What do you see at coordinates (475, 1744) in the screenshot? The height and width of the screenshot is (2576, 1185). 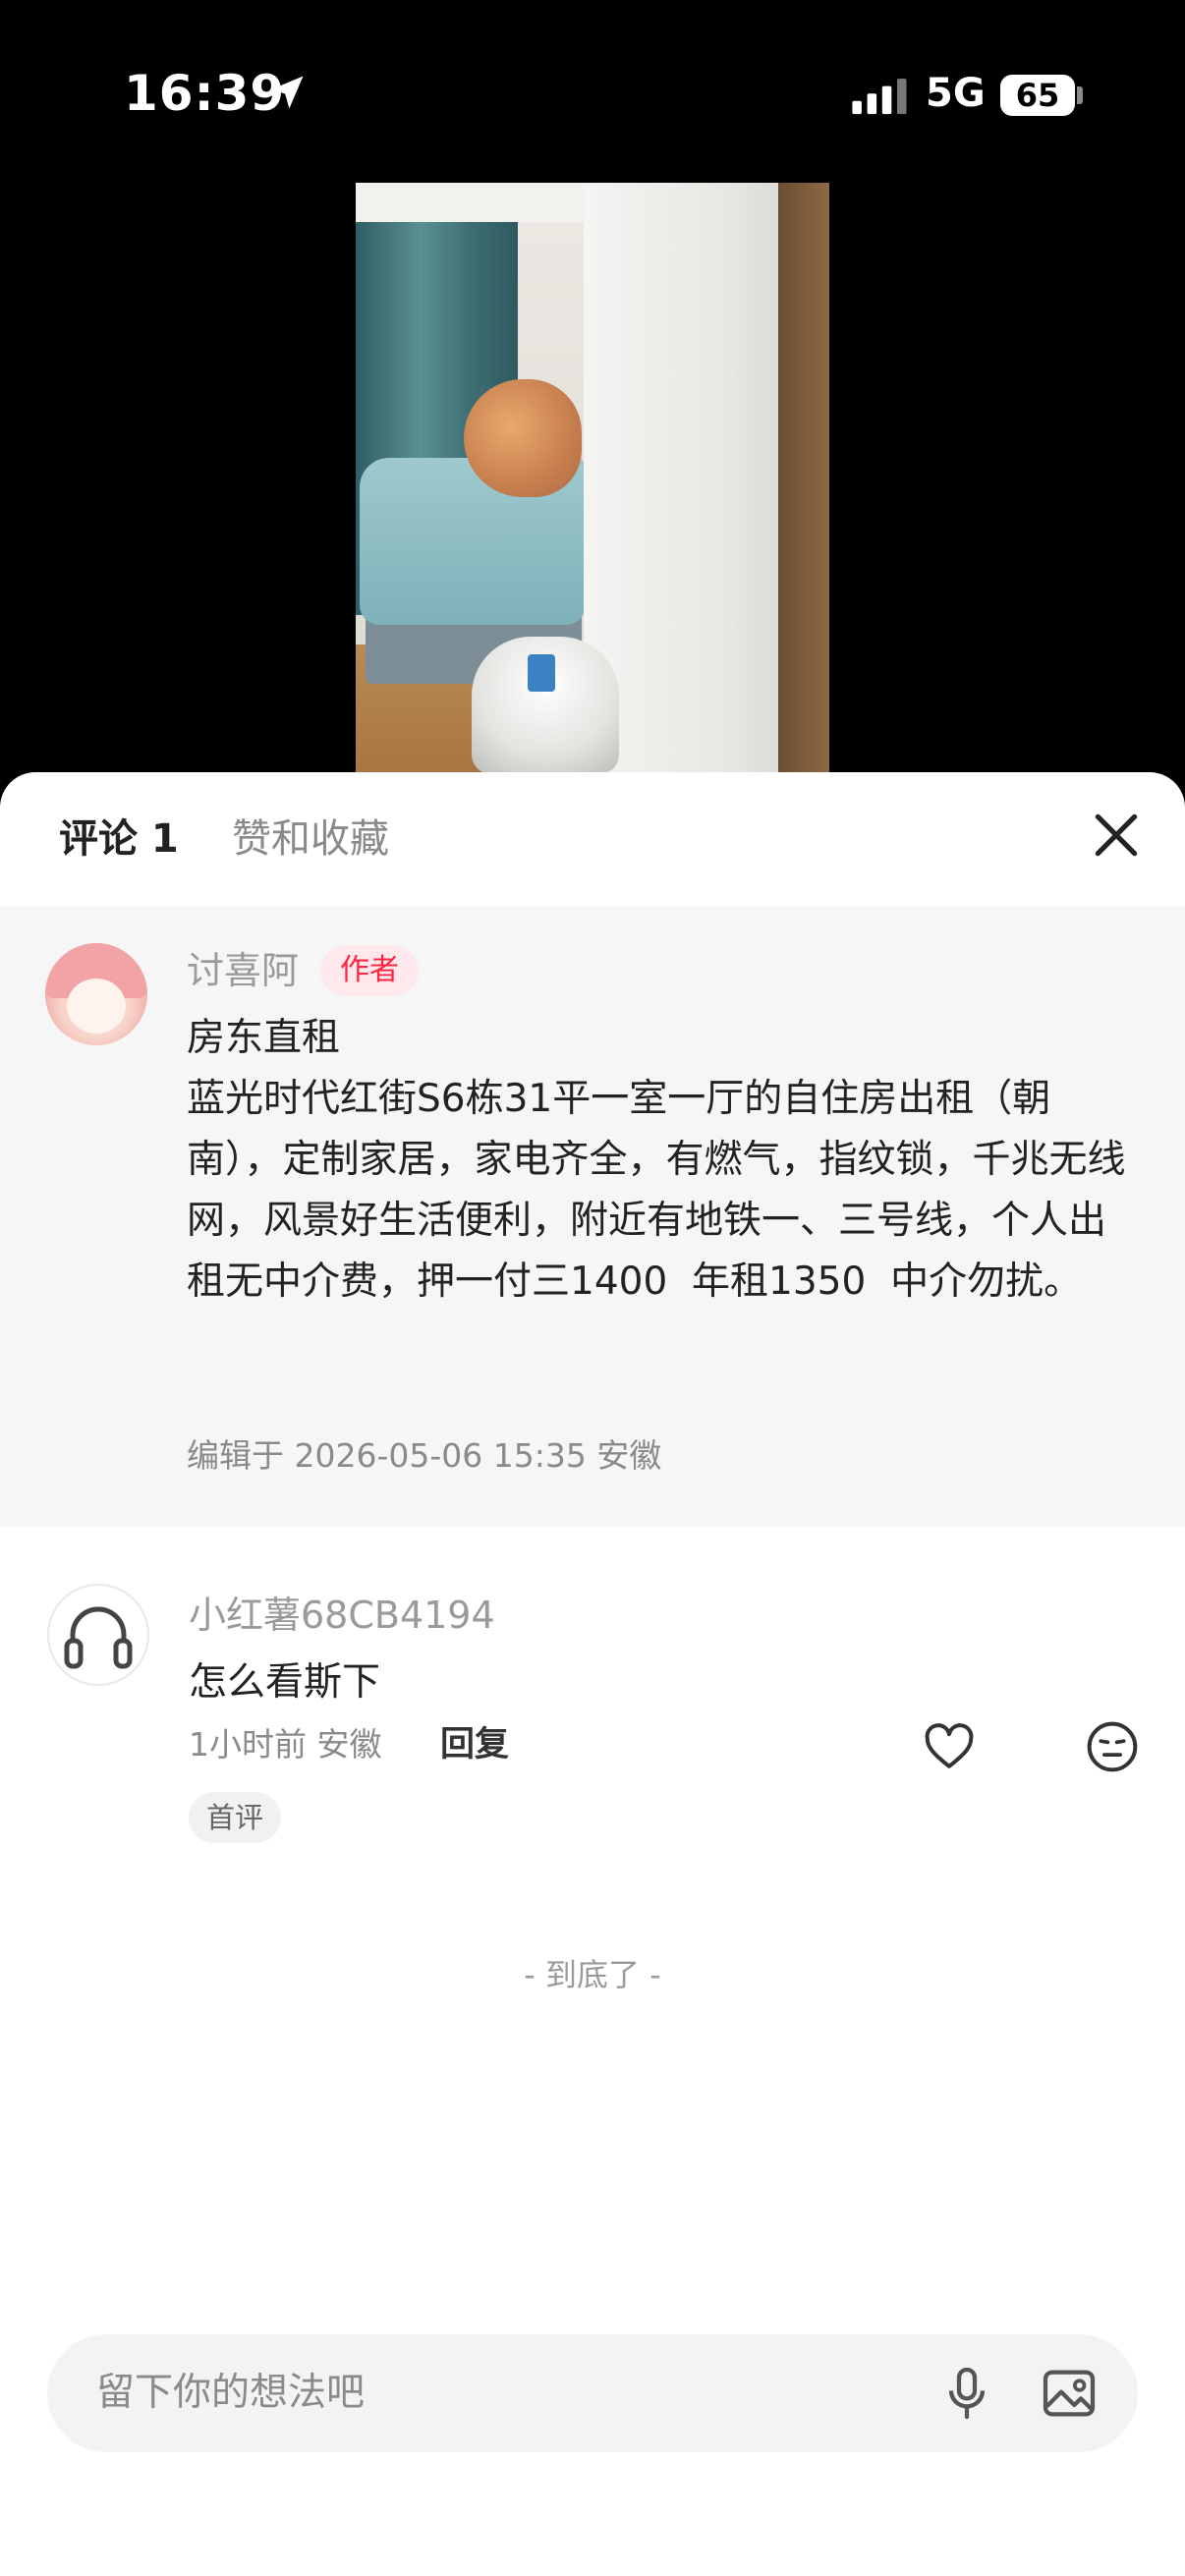 I see `reply-button: 回复` at bounding box center [475, 1744].